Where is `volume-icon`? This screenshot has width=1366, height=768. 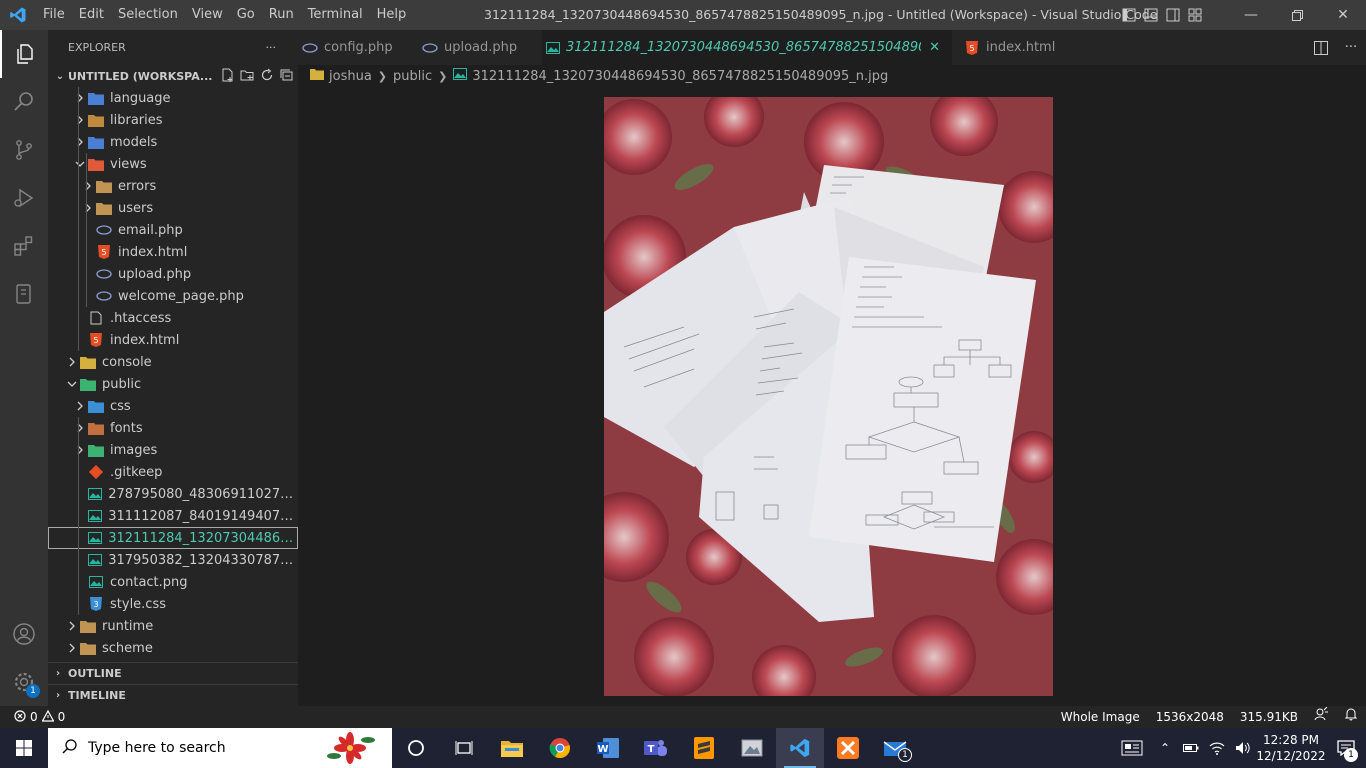
volume-icon is located at coordinates (1243, 748).